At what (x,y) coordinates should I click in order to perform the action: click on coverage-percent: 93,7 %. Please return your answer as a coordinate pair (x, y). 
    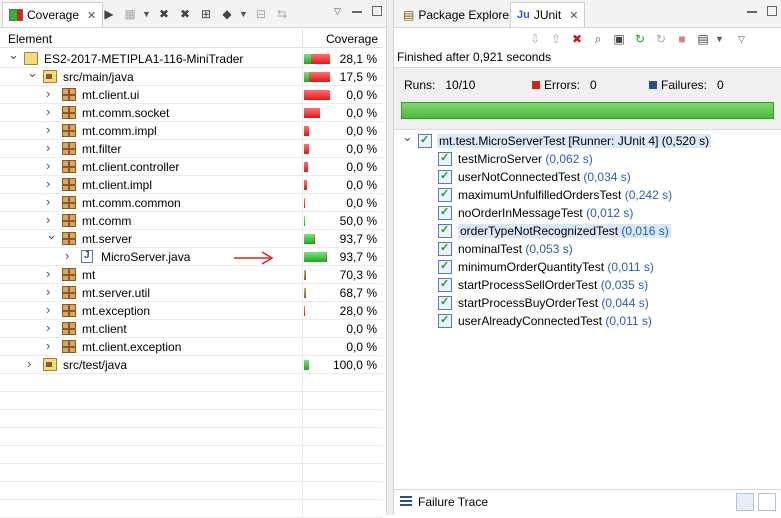
    Looking at the image, I should click on (358, 239).